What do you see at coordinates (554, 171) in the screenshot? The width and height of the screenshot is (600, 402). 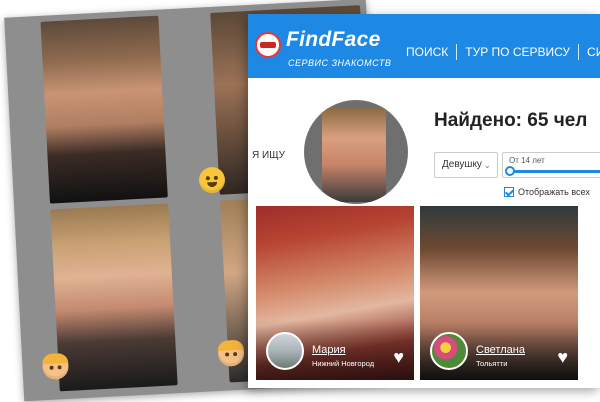 I see `age-slider-track` at bounding box center [554, 171].